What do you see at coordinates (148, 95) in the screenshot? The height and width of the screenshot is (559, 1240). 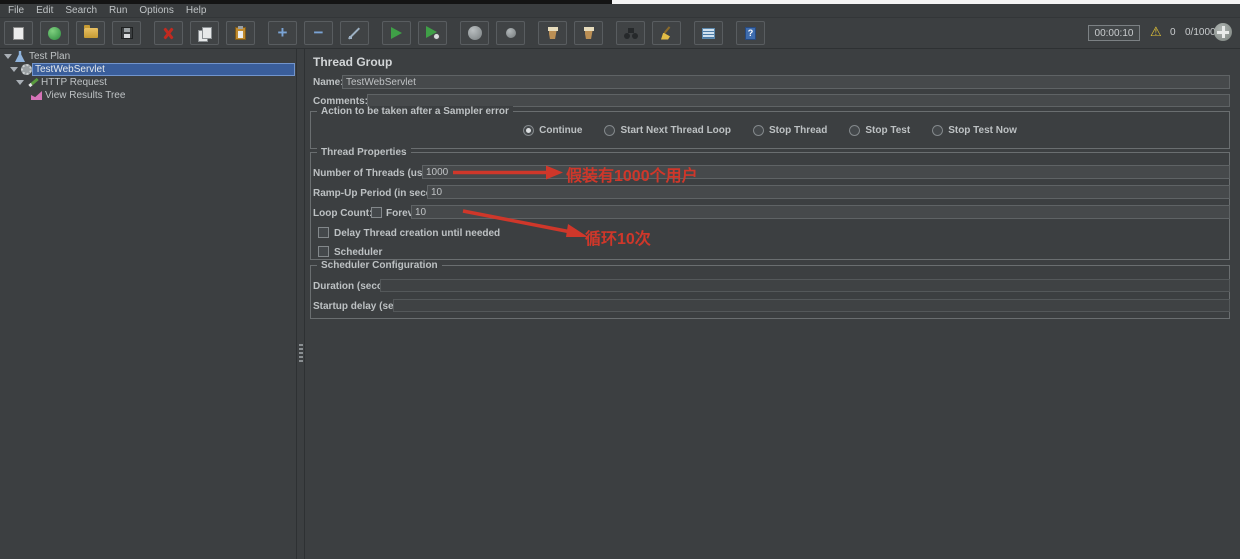 I see `tree-item-view-results-tree: View Results Tree` at bounding box center [148, 95].